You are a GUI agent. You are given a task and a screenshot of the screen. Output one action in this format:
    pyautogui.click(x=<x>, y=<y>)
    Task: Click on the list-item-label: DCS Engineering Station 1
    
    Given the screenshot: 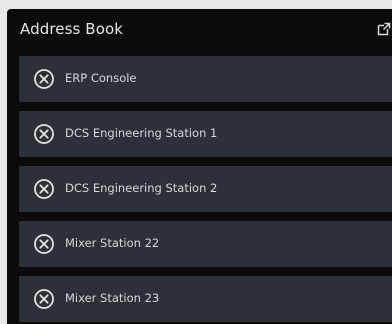 What is the action you would take?
    pyautogui.click(x=141, y=133)
    